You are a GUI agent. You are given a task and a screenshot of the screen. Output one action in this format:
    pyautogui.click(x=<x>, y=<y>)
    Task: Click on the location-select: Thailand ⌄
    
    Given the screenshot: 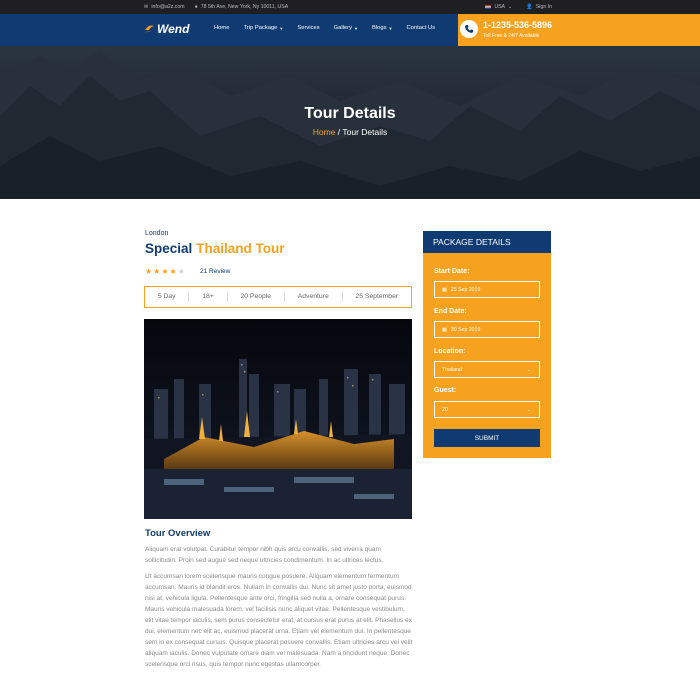 What is the action you would take?
    pyautogui.click(x=487, y=369)
    